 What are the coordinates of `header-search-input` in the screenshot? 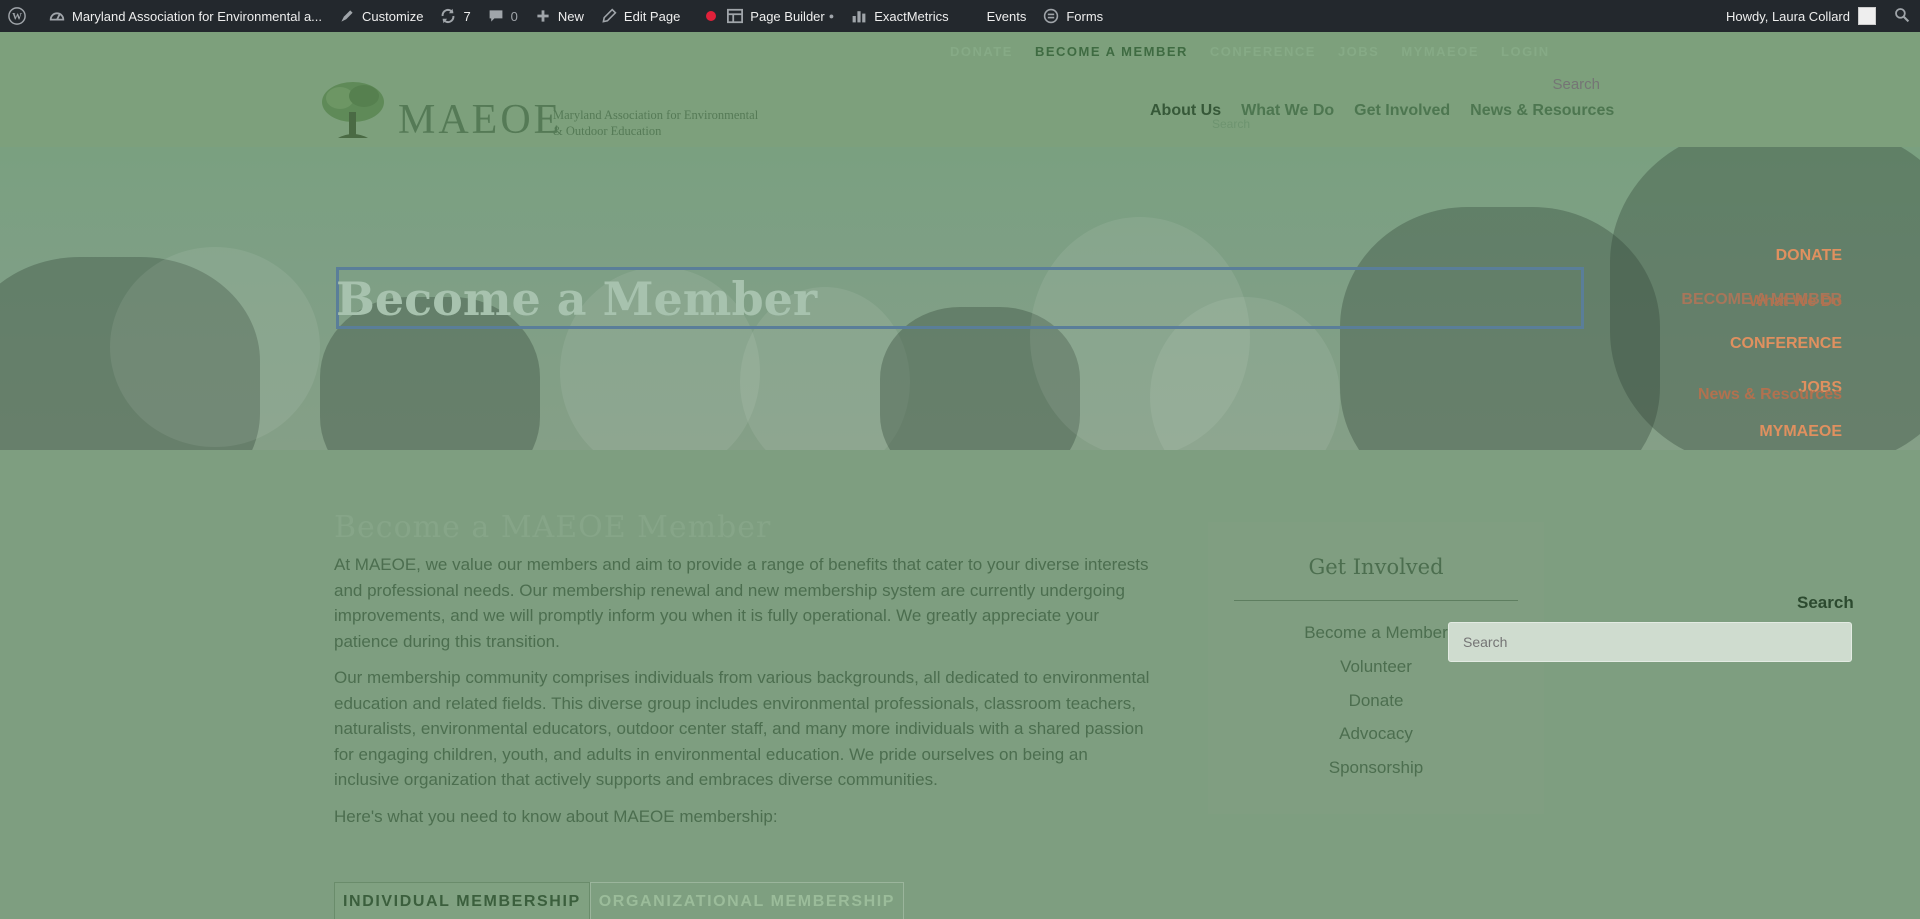 It's located at (1555, 84).